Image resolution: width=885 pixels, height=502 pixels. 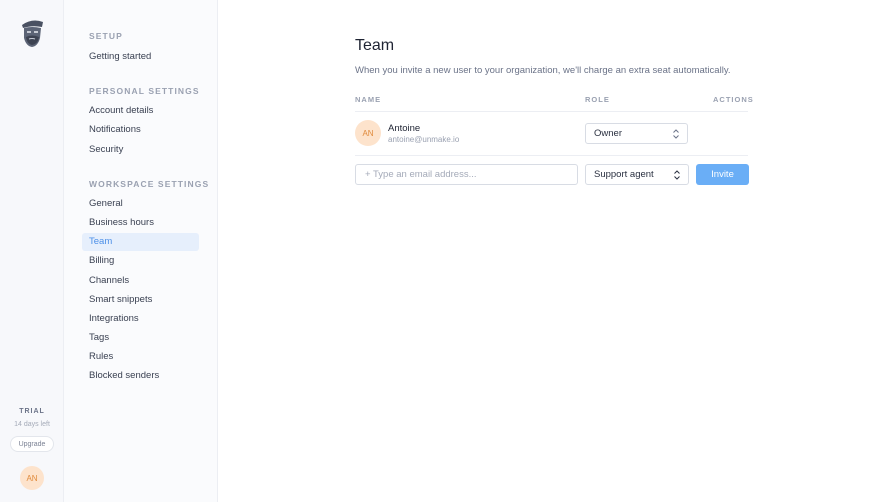 What do you see at coordinates (624, 174) in the screenshot?
I see `invite-role-value: Support agent` at bounding box center [624, 174].